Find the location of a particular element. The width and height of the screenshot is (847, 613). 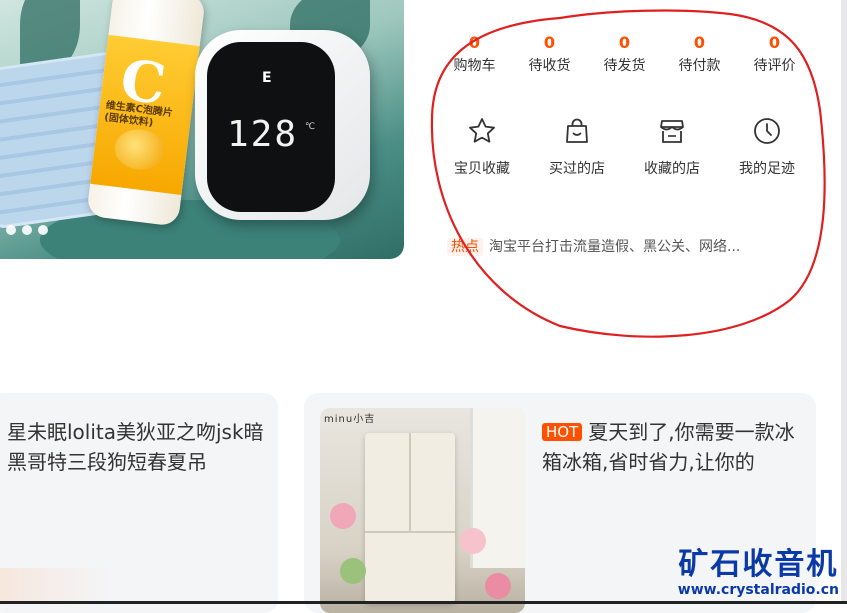

news-tag: 热点 is located at coordinates (465, 247).